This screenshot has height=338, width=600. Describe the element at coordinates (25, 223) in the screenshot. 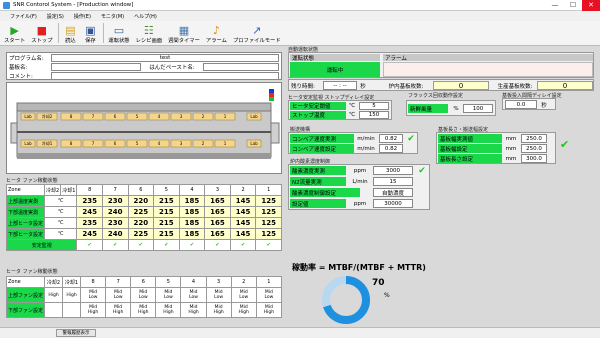

I see `row-label: 上部ヒータ設定` at that location.